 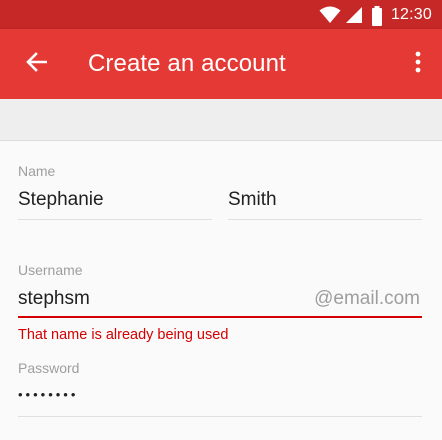 I want to click on username-underline, so click(x=220, y=317).